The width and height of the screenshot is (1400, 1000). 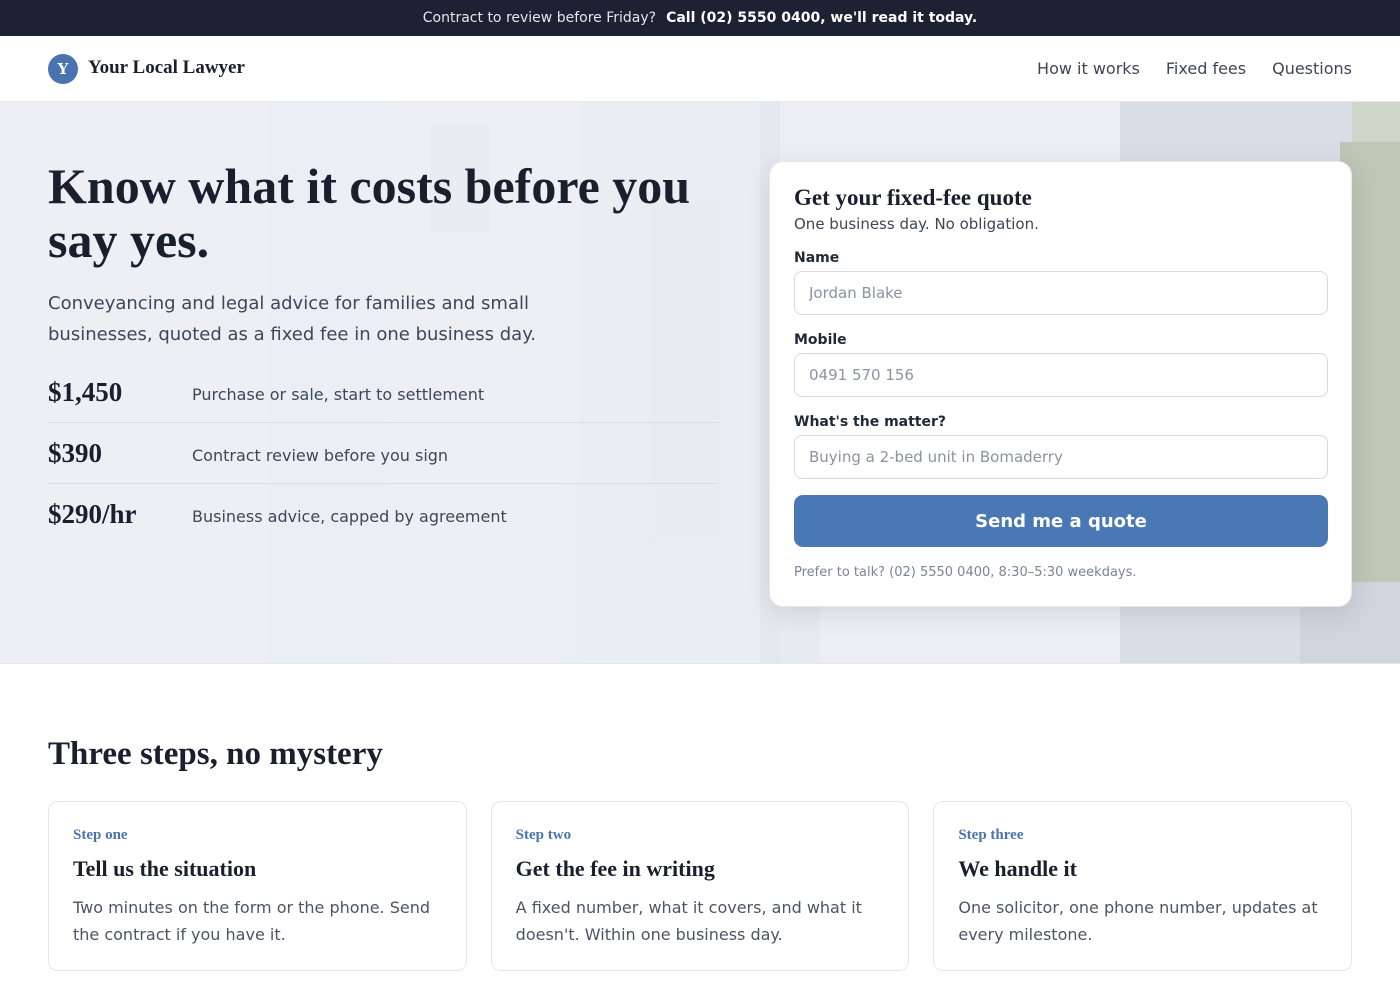 I want to click on name-field, so click(x=1061, y=293).